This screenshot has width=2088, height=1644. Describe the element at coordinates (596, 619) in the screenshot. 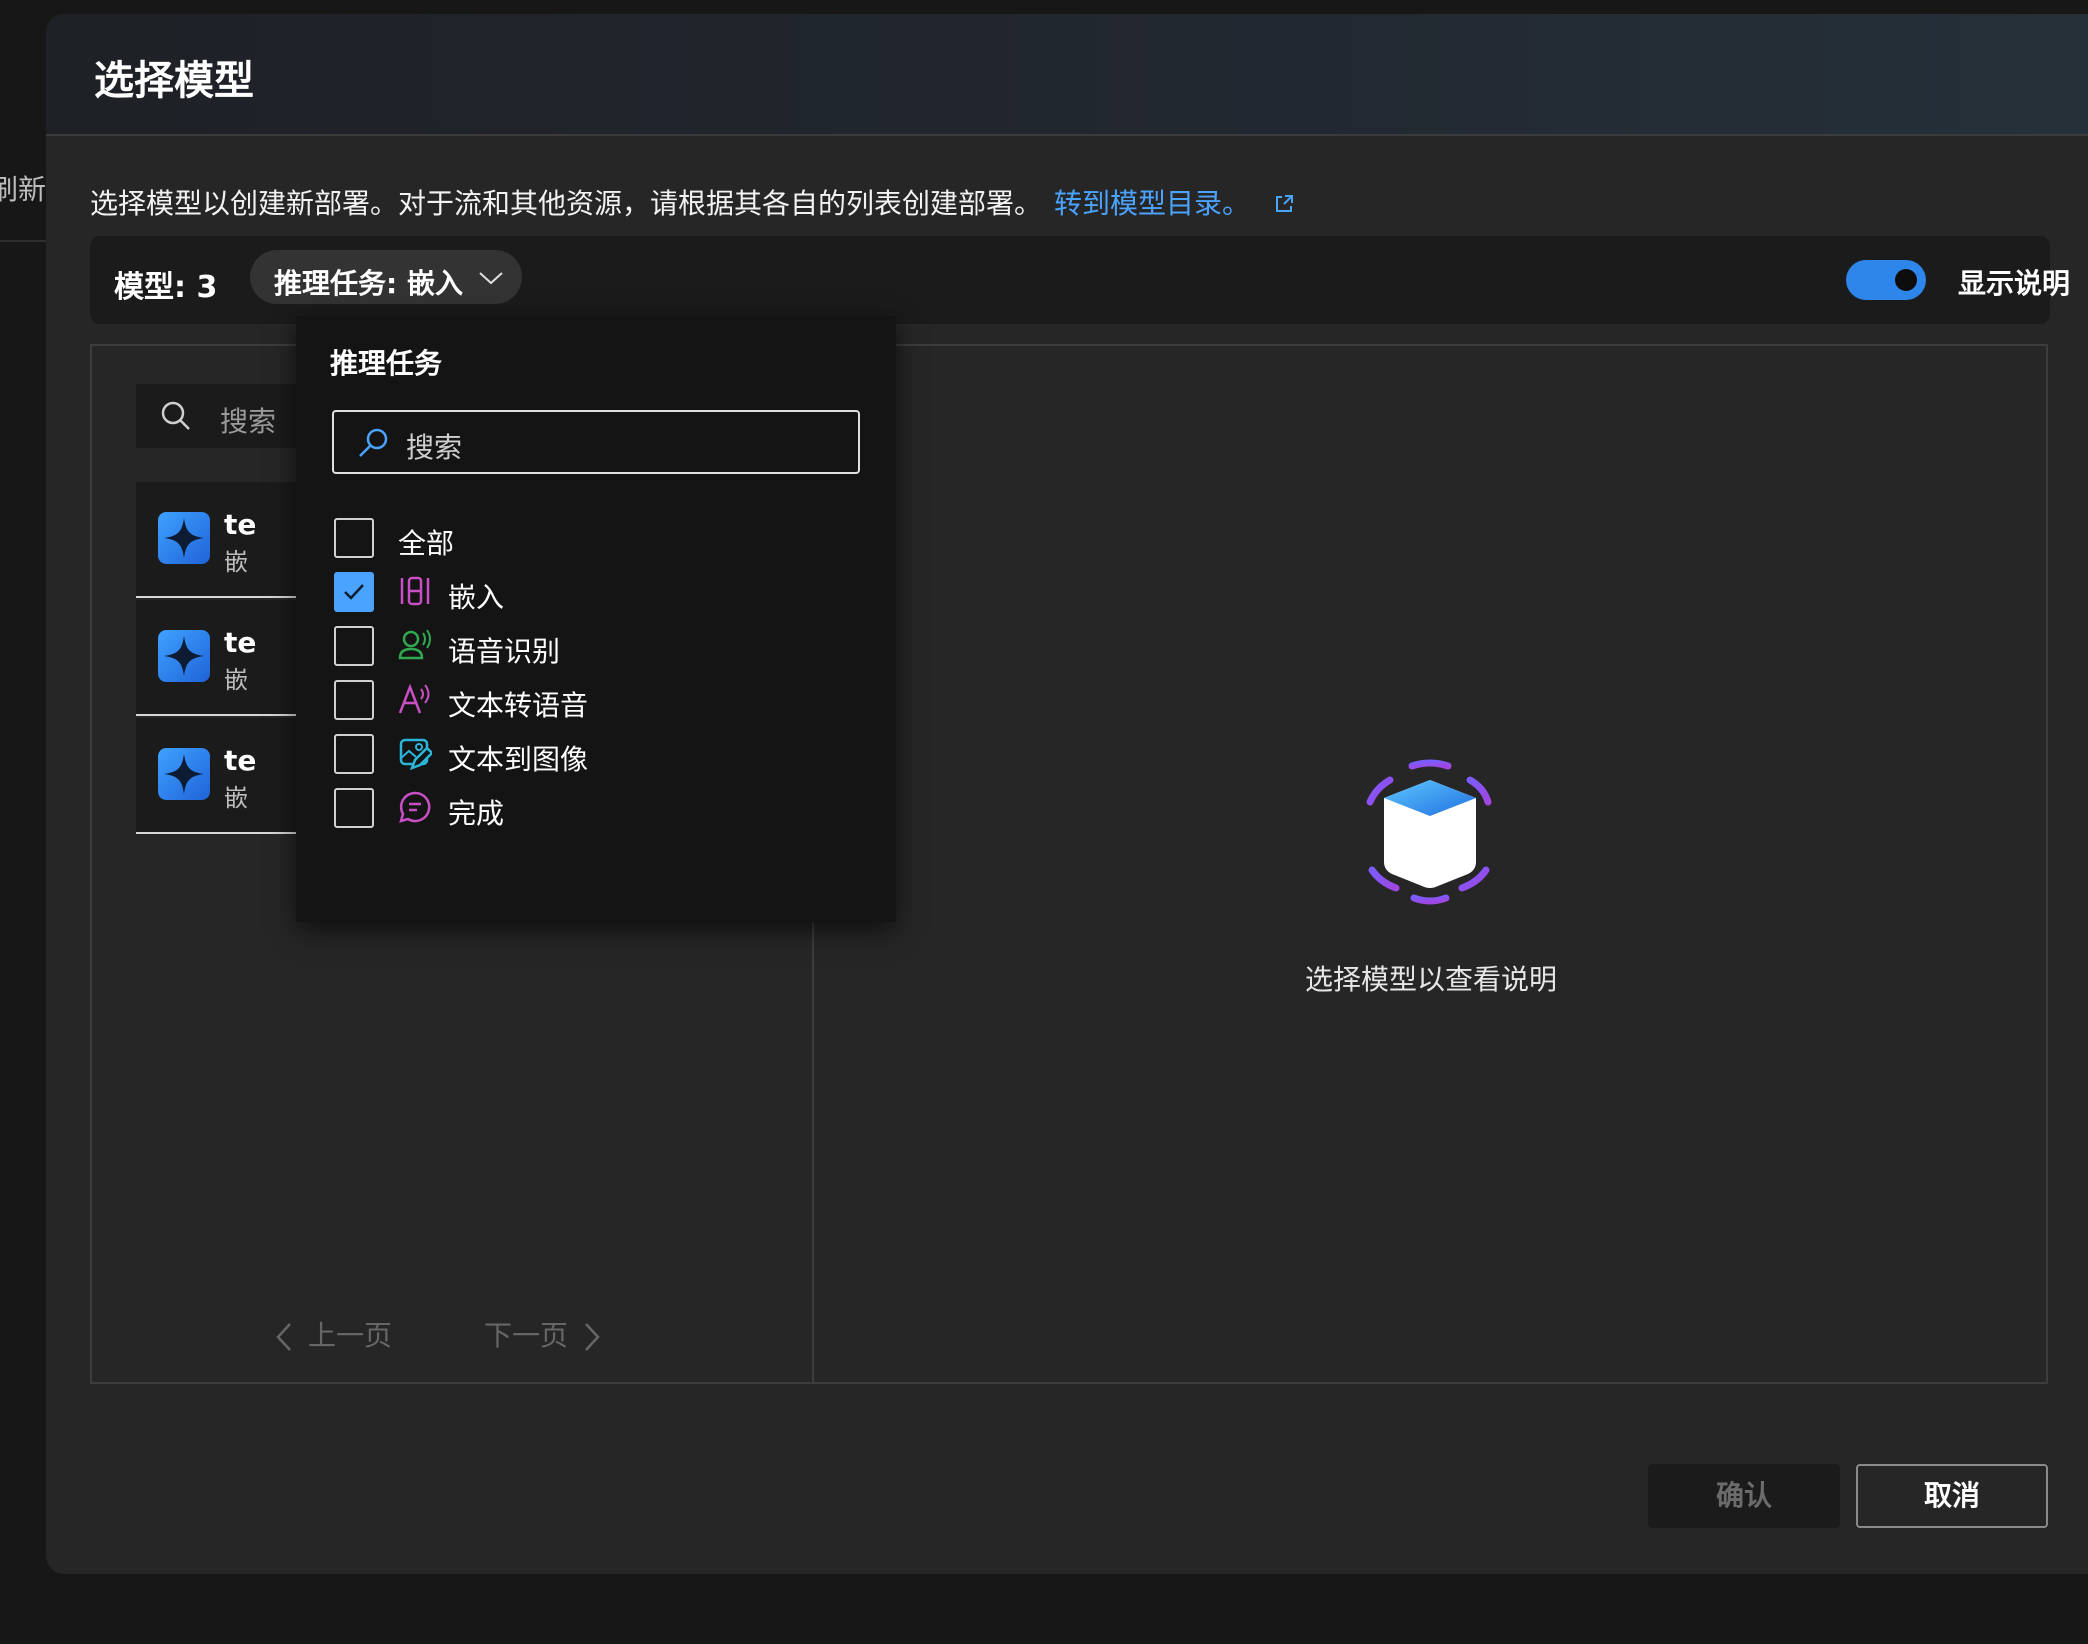

I see `inference-task-dropdown: 推理任务 搜索 全部 嵌入 语音识别 文本转语音 文本到图像 完成` at that location.